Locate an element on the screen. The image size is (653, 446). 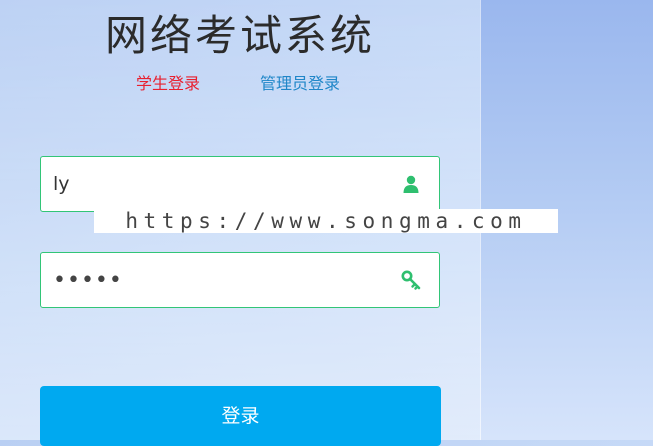
login-type-tabs: 学生登录 管理员登录 is located at coordinates (240, 82).